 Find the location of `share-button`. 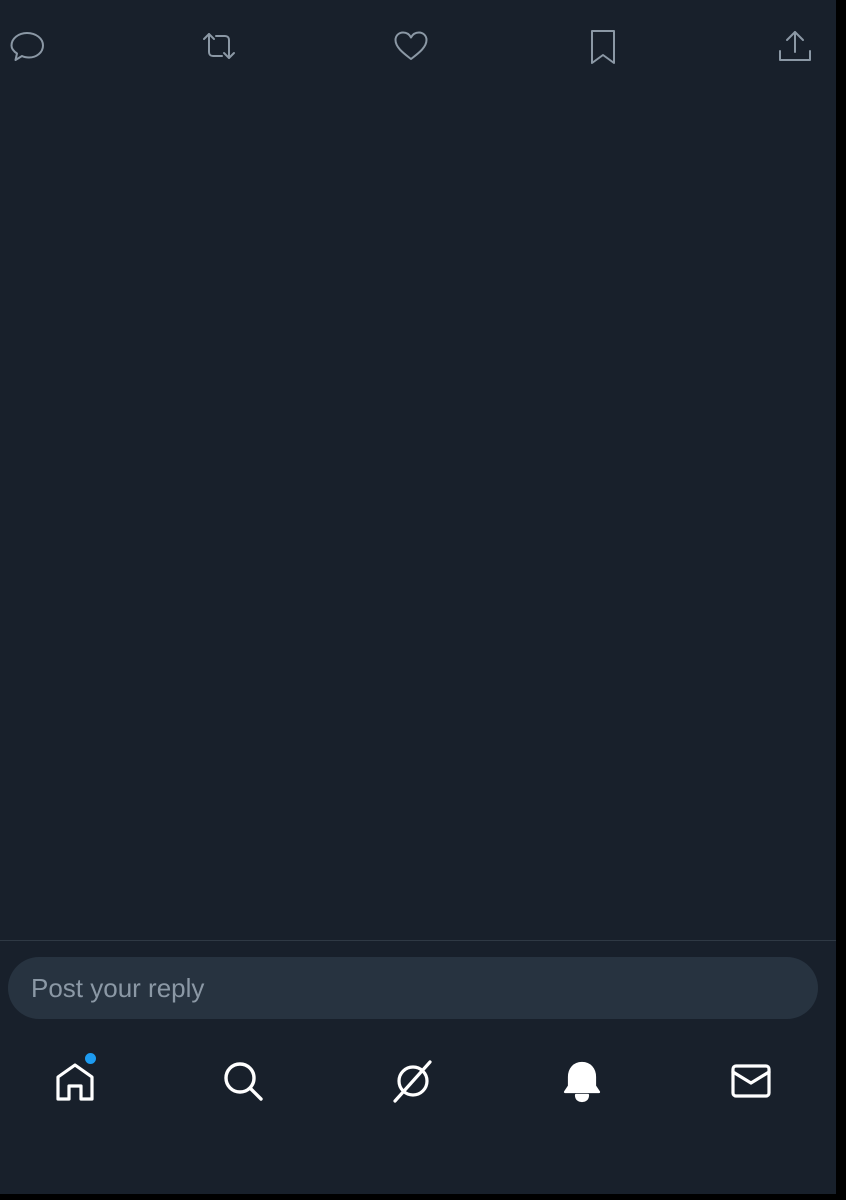

share-button is located at coordinates (795, 46).